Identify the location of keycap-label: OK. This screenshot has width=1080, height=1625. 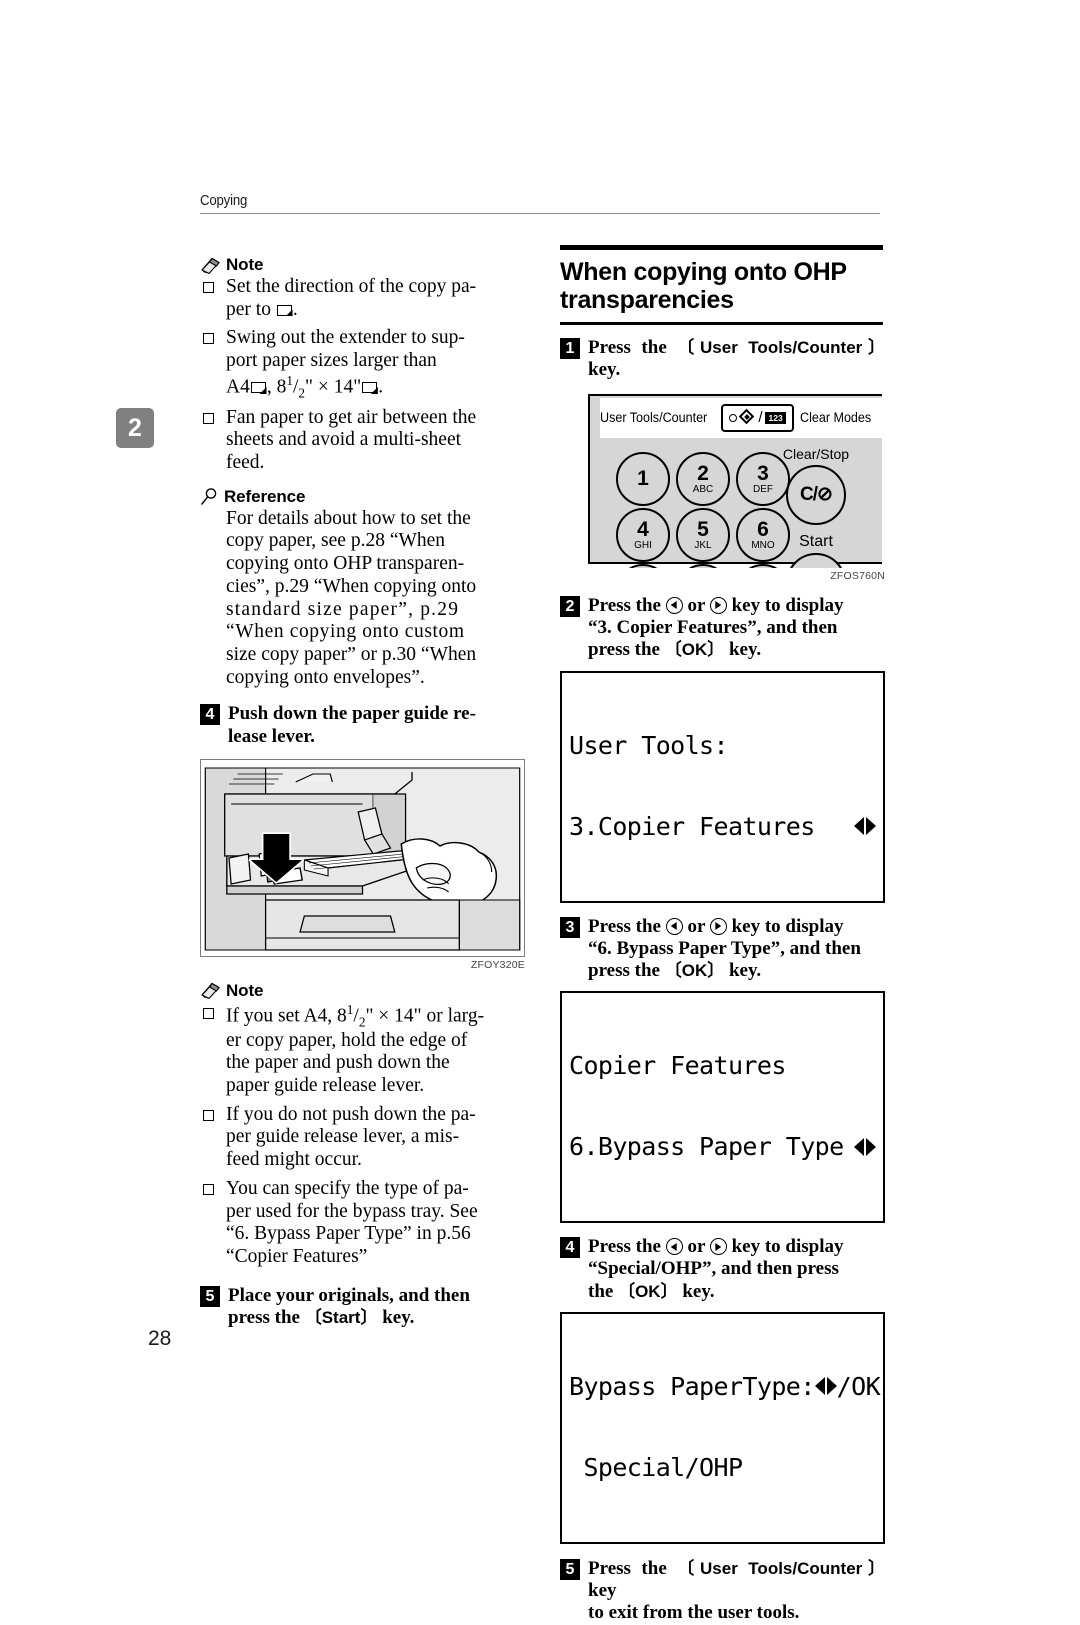
(648, 1291).